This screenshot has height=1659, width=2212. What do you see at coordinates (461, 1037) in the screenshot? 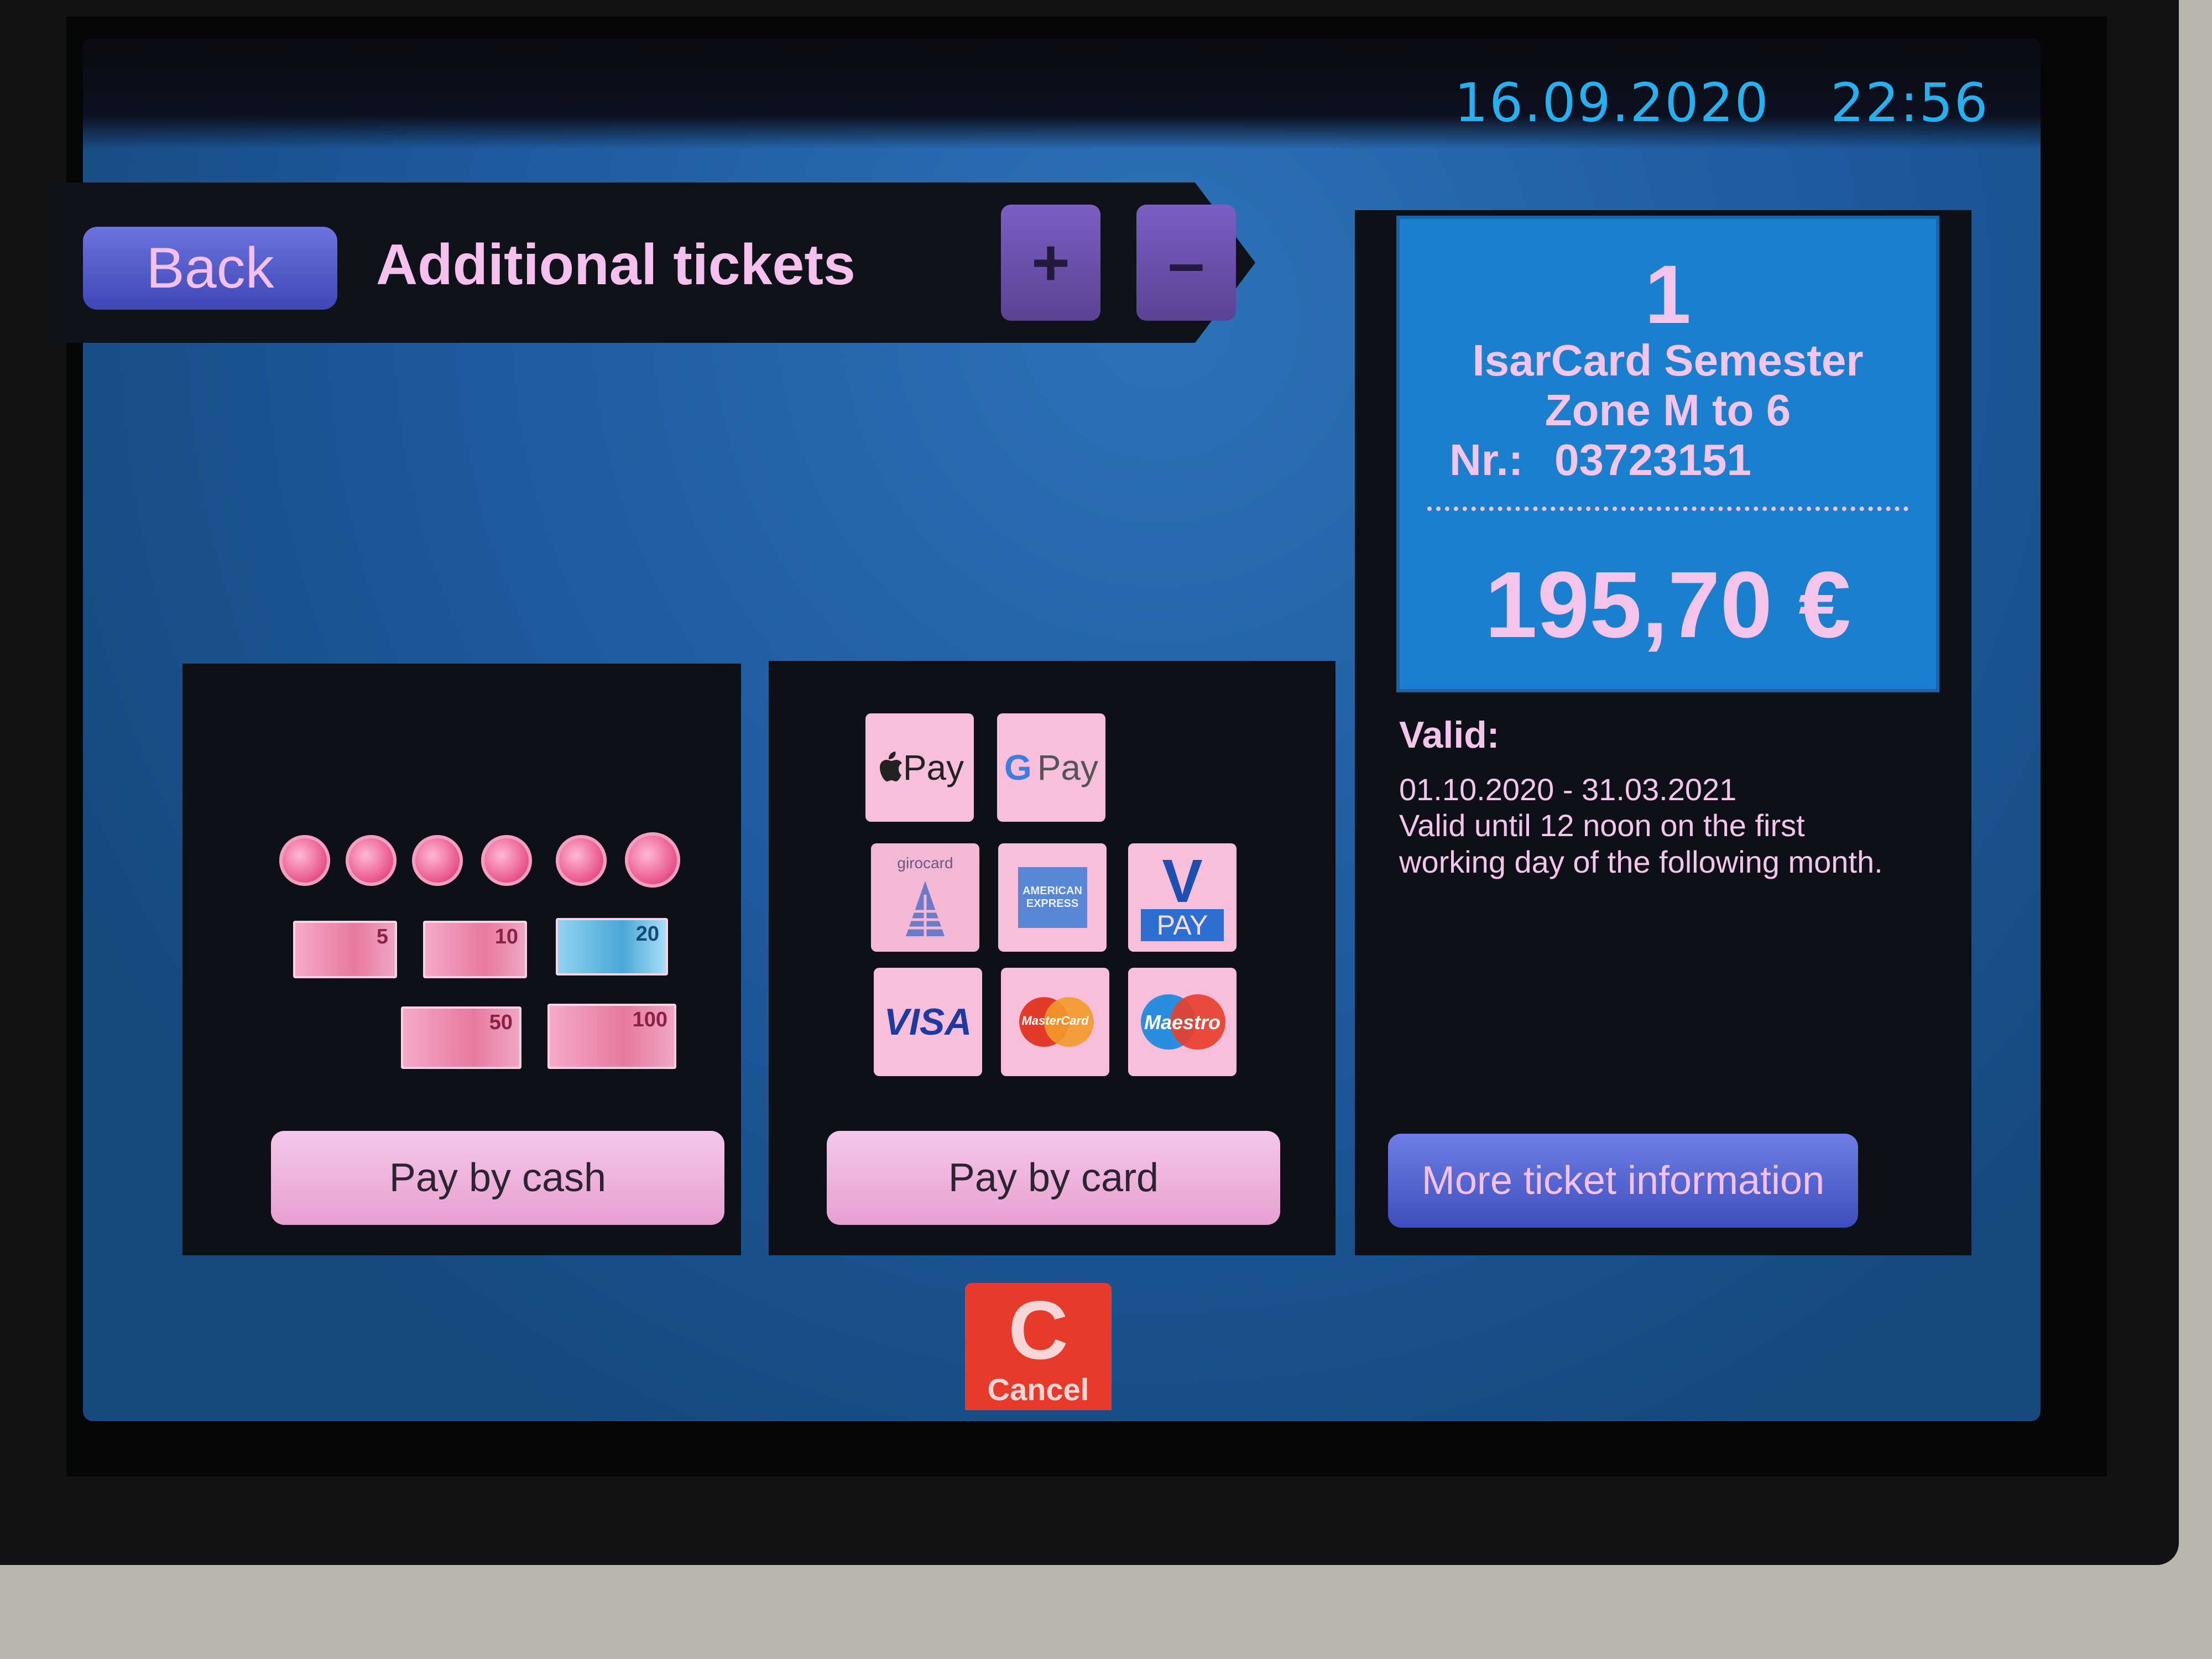
I see `banknote-50-icon: 50` at bounding box center [461, 1037].